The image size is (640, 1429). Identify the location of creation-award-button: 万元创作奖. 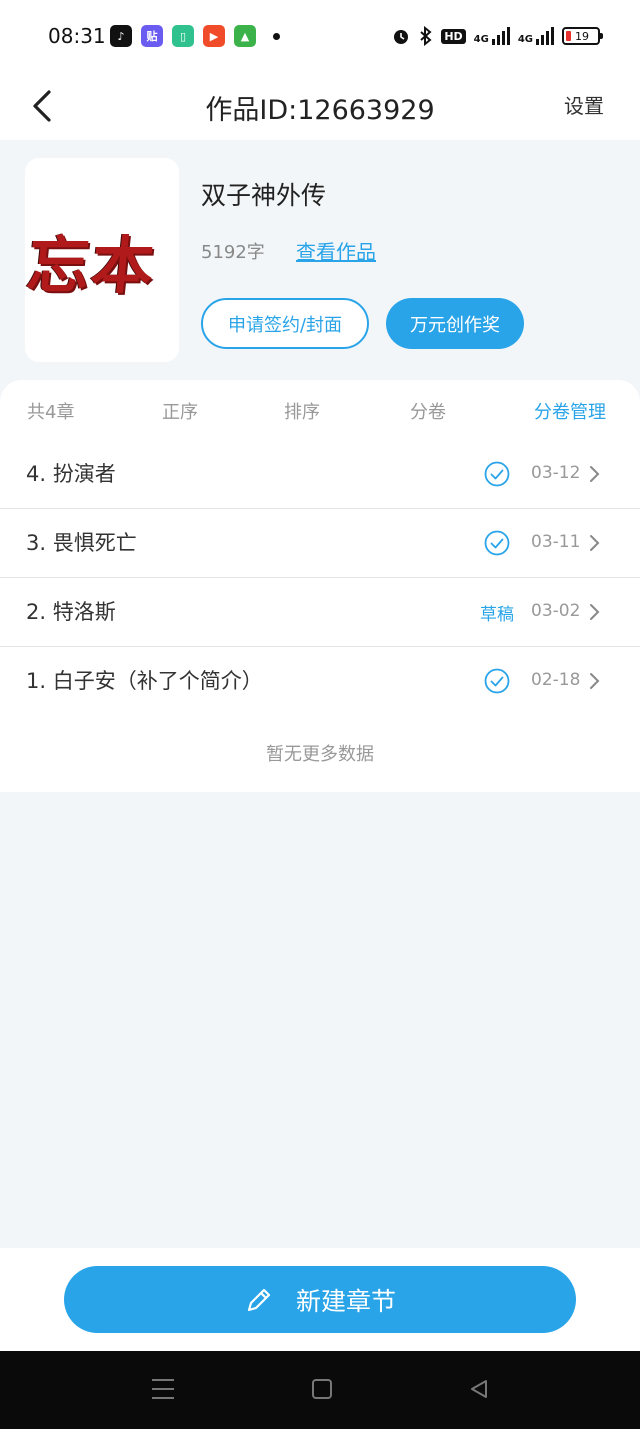
(455, 323).